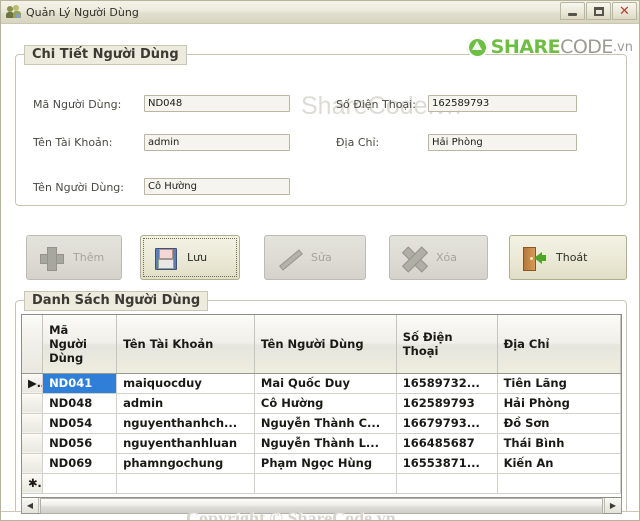 This screenshot has height=521, width=640. What do you see at coordinates (572, 14) in the screenshot?
I see `minimize-icon` at bounding box center [572, 14].